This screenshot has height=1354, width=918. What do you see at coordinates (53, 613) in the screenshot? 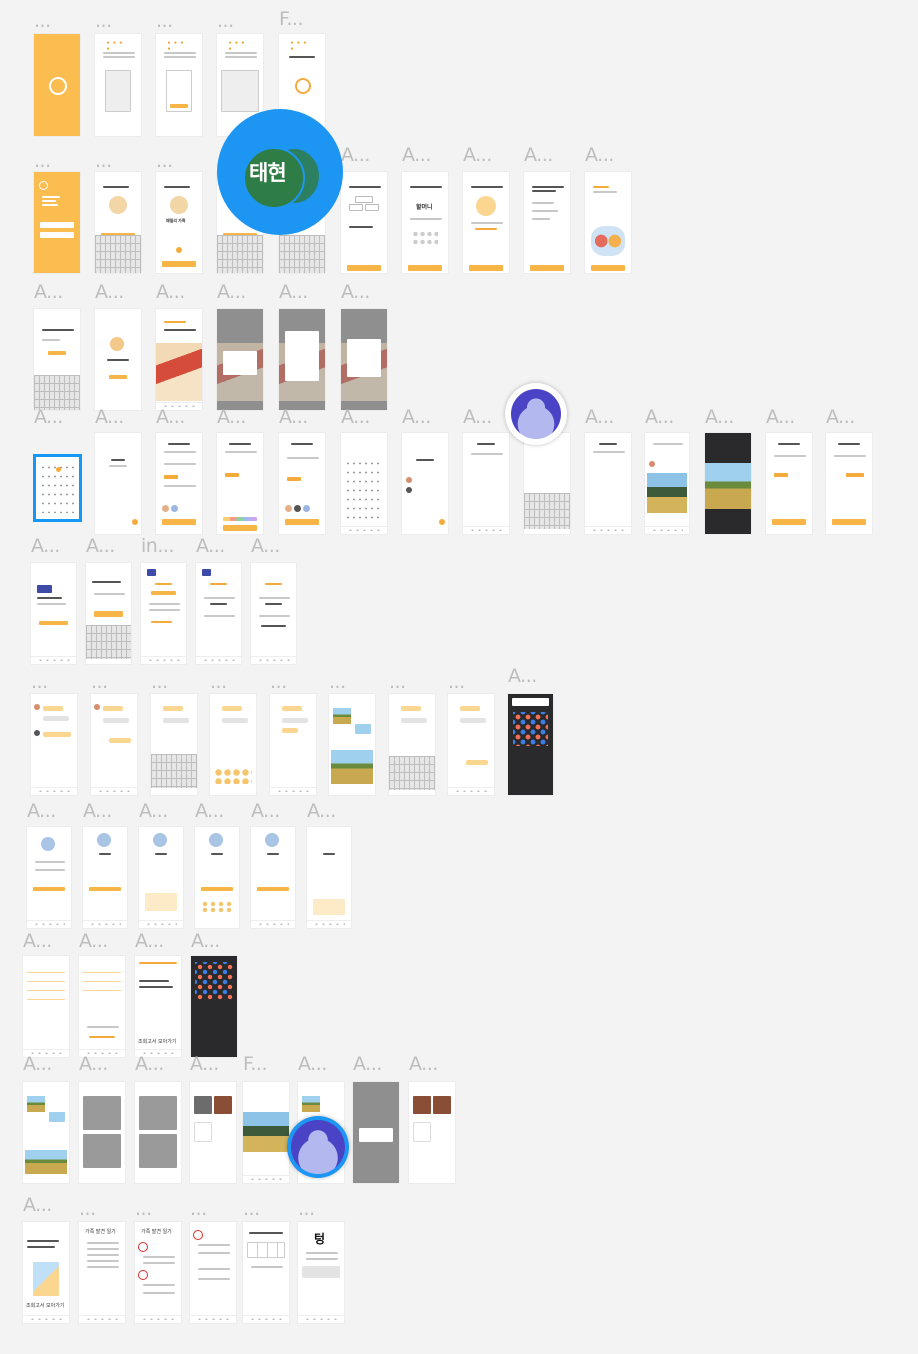
I see `exchange-diary-empty-frame` at bounding box center [53, 613].